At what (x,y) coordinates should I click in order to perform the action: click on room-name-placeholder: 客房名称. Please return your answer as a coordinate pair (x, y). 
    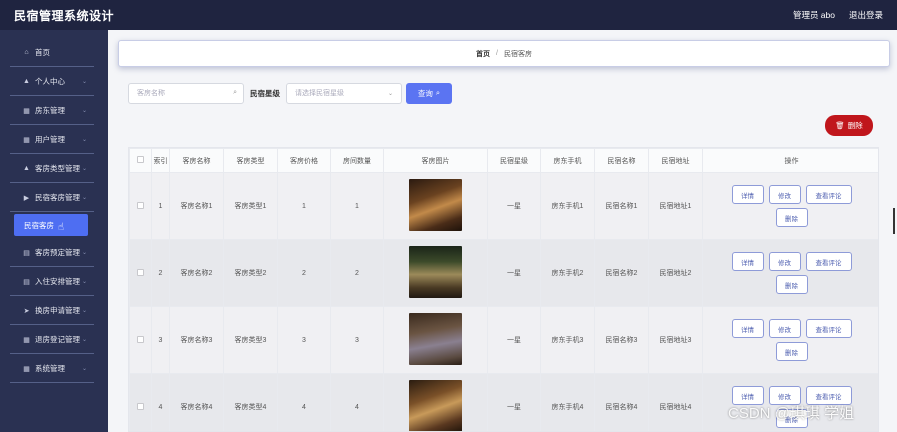
    Looking at the image, I should click on (151, 93).